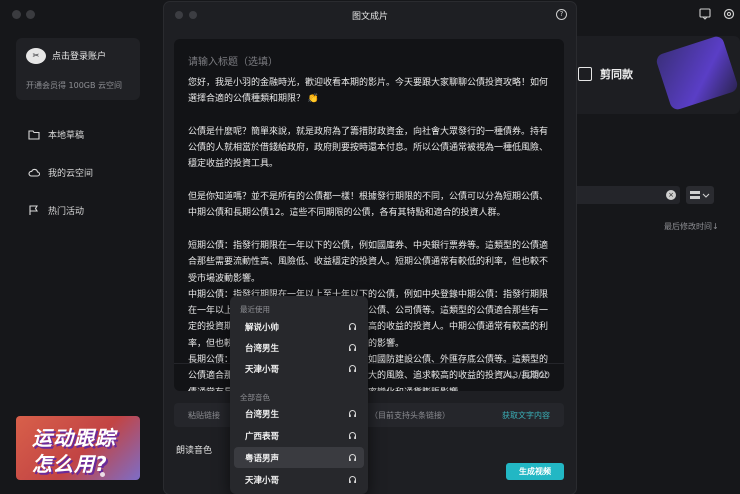 This screenshot has height=494, width=740. I want to click on sidebar-item-label: 热门活动, so click(66, 211).